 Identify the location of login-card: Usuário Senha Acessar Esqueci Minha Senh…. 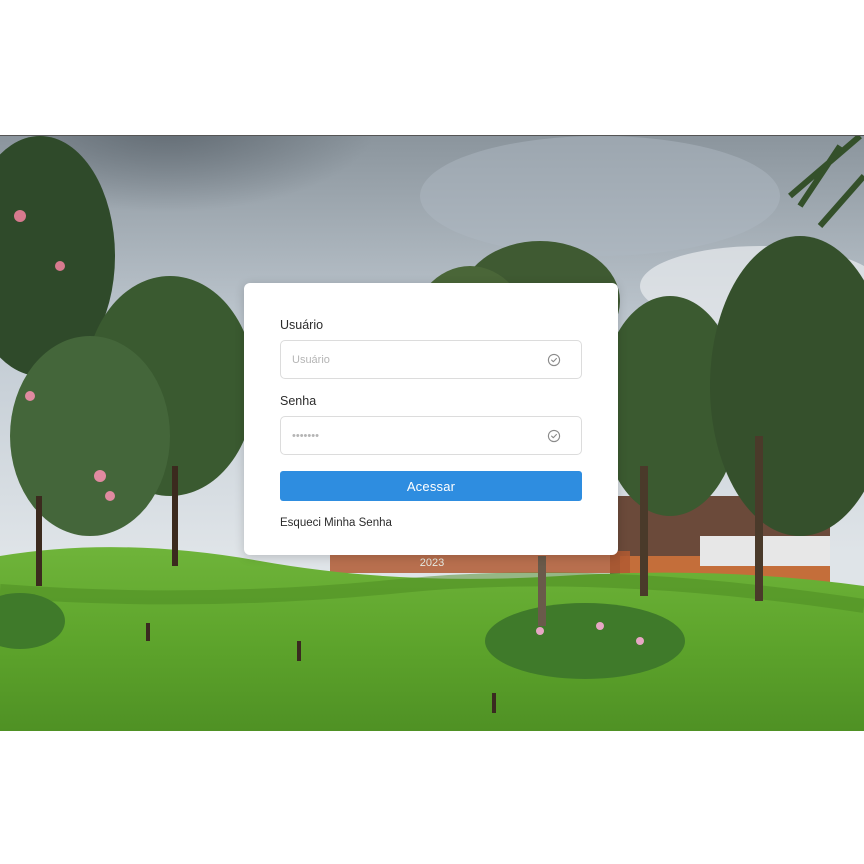
(431, 419).